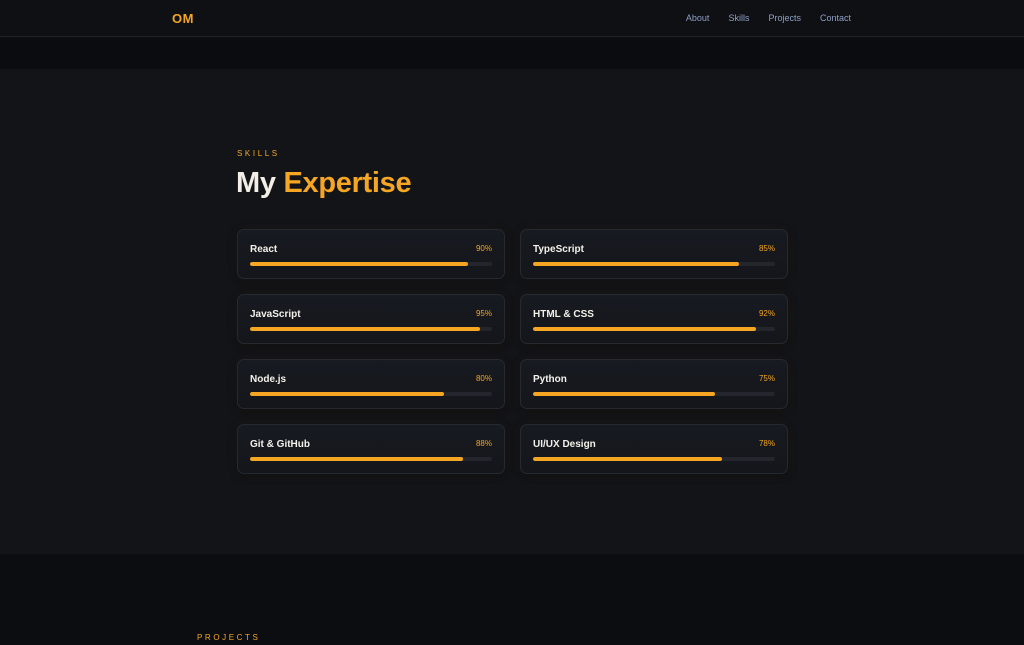 The image size is (1024, 645). Describe the element at coordinates (654, 384) in the screenshot. I see `skill-card-python: Python 75%` at that location.